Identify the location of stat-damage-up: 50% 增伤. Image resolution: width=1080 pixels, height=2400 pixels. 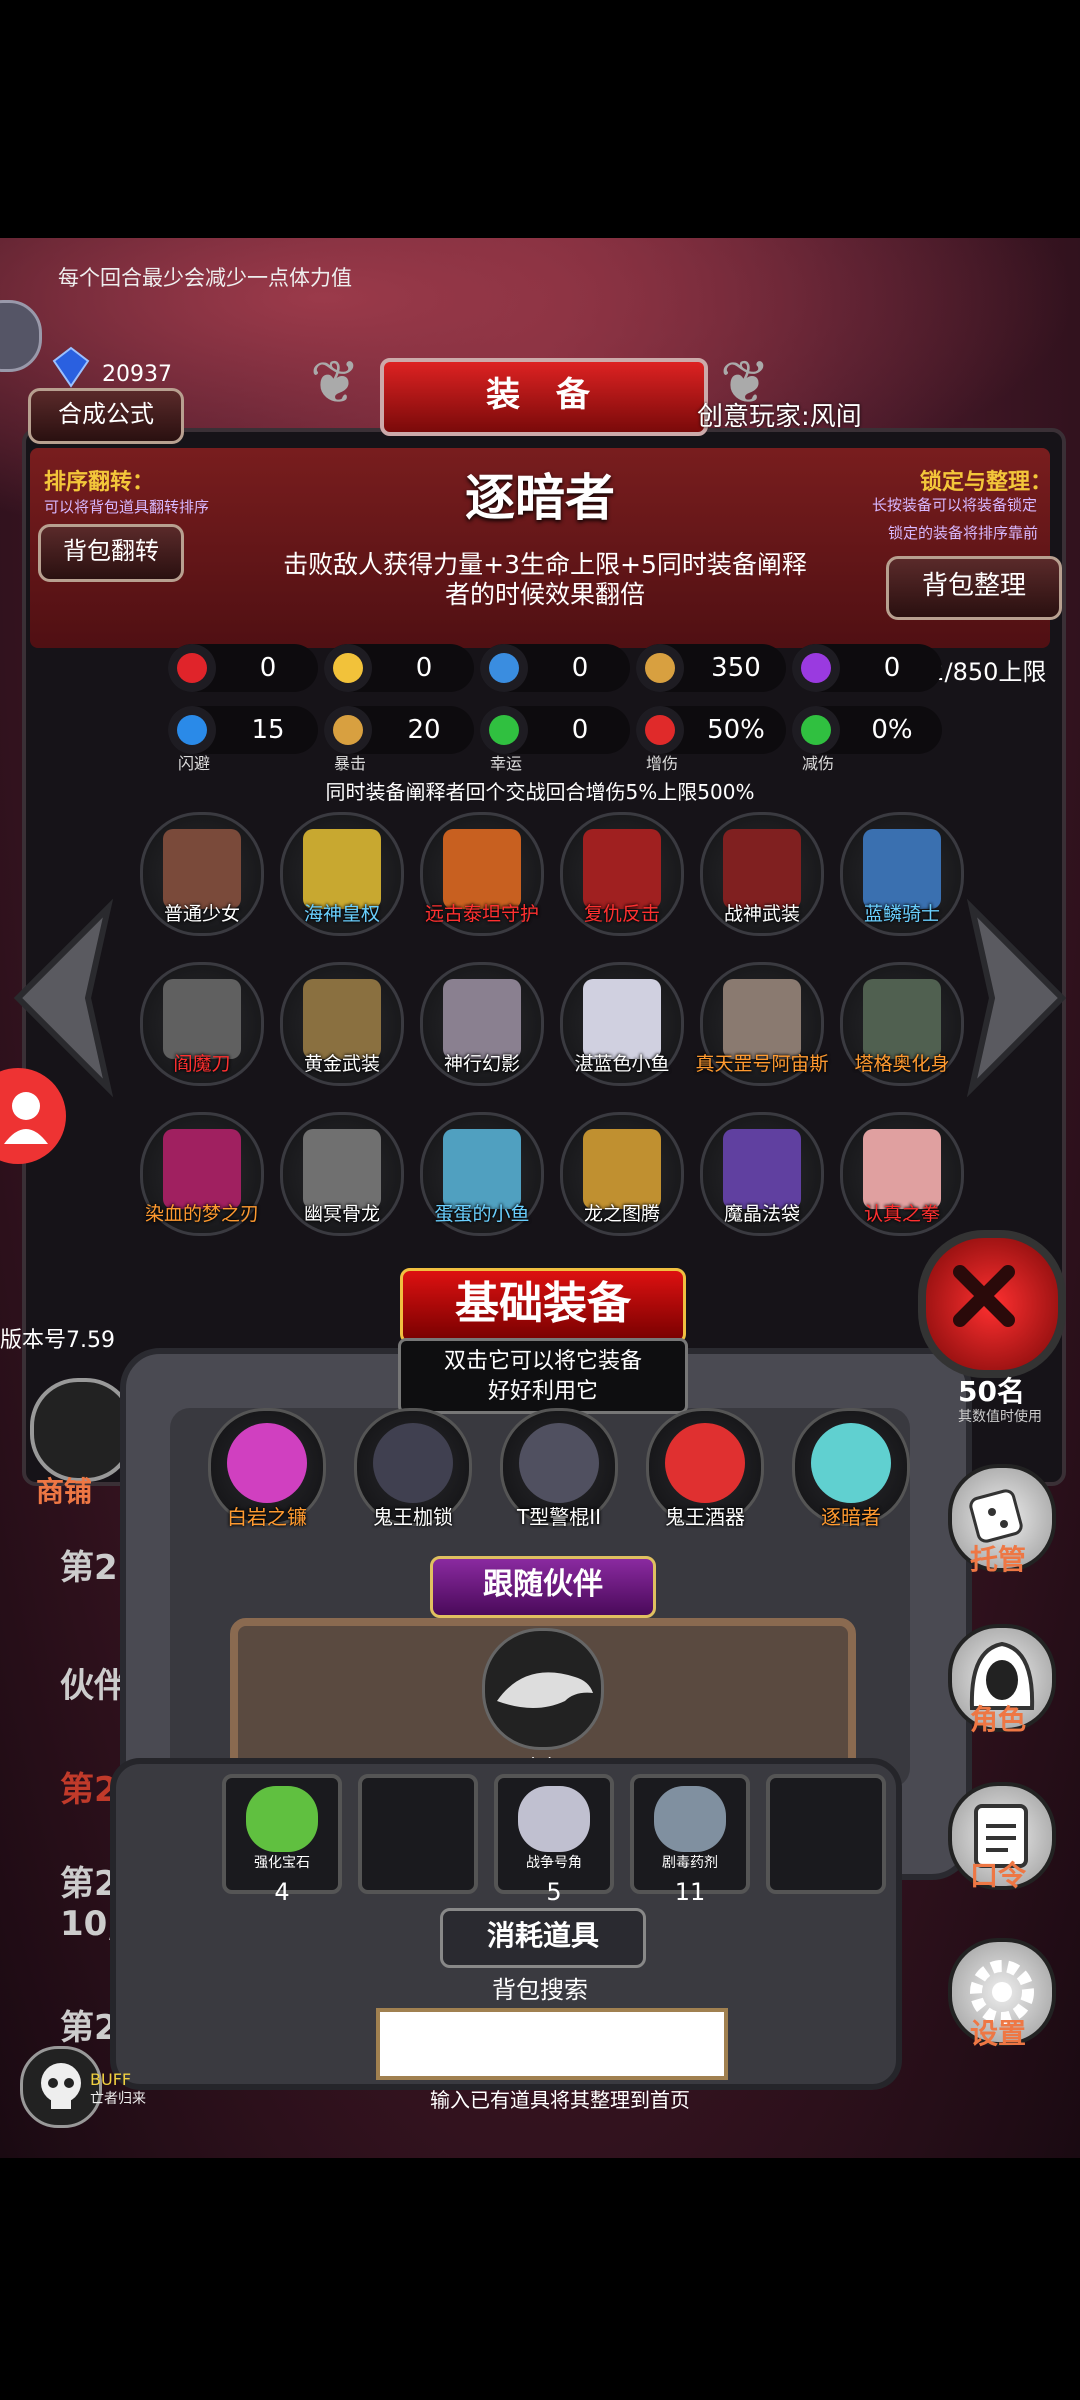
(711, 739).